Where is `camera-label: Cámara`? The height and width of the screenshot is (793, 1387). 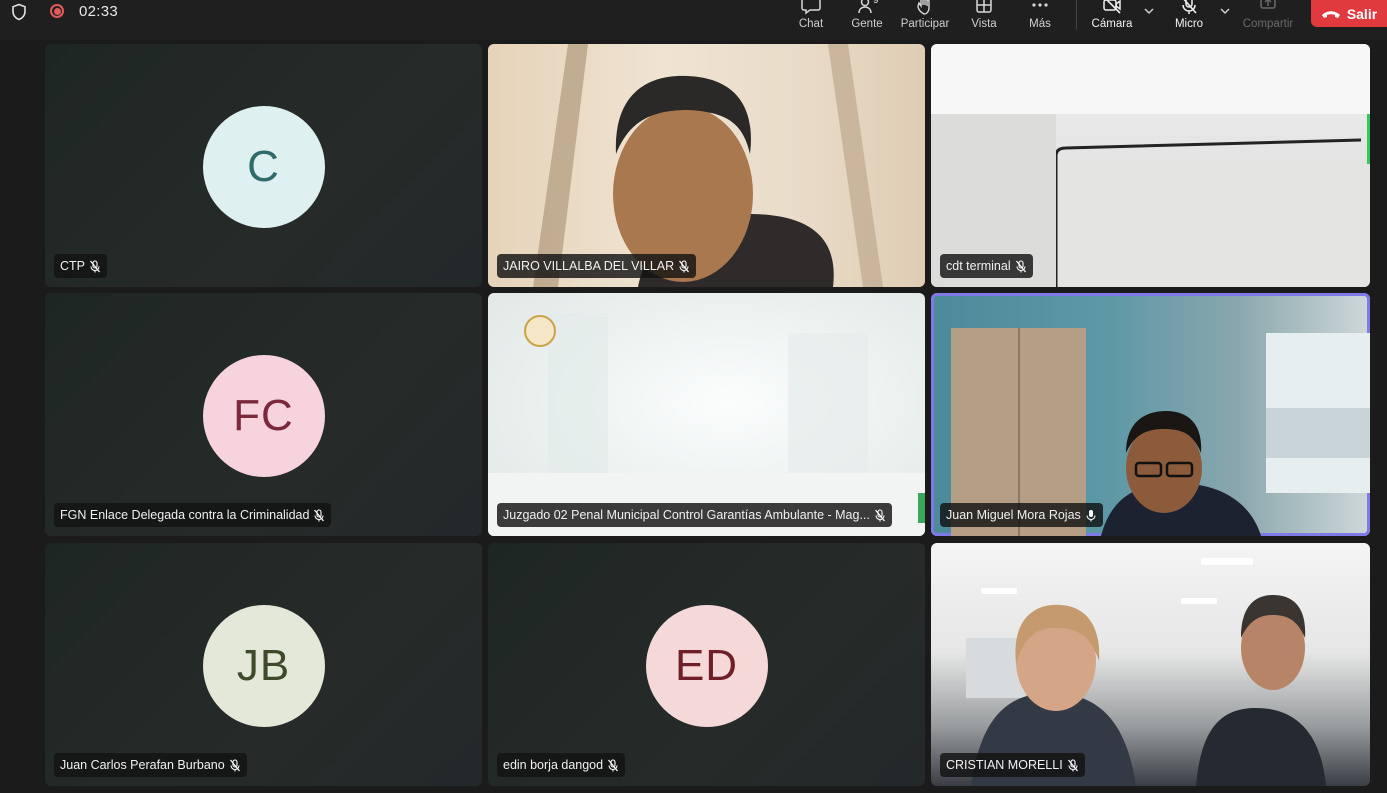 camera-label: Cámara is located at coordinates (1112, 24).